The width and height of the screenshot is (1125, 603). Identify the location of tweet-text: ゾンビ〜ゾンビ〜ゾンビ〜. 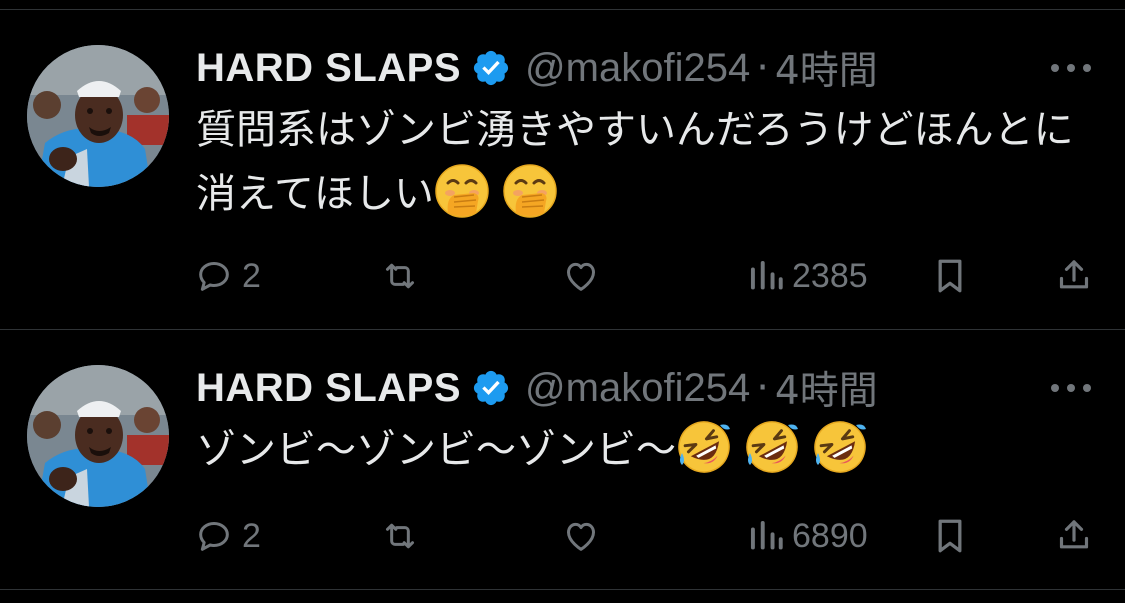
(648, 450).